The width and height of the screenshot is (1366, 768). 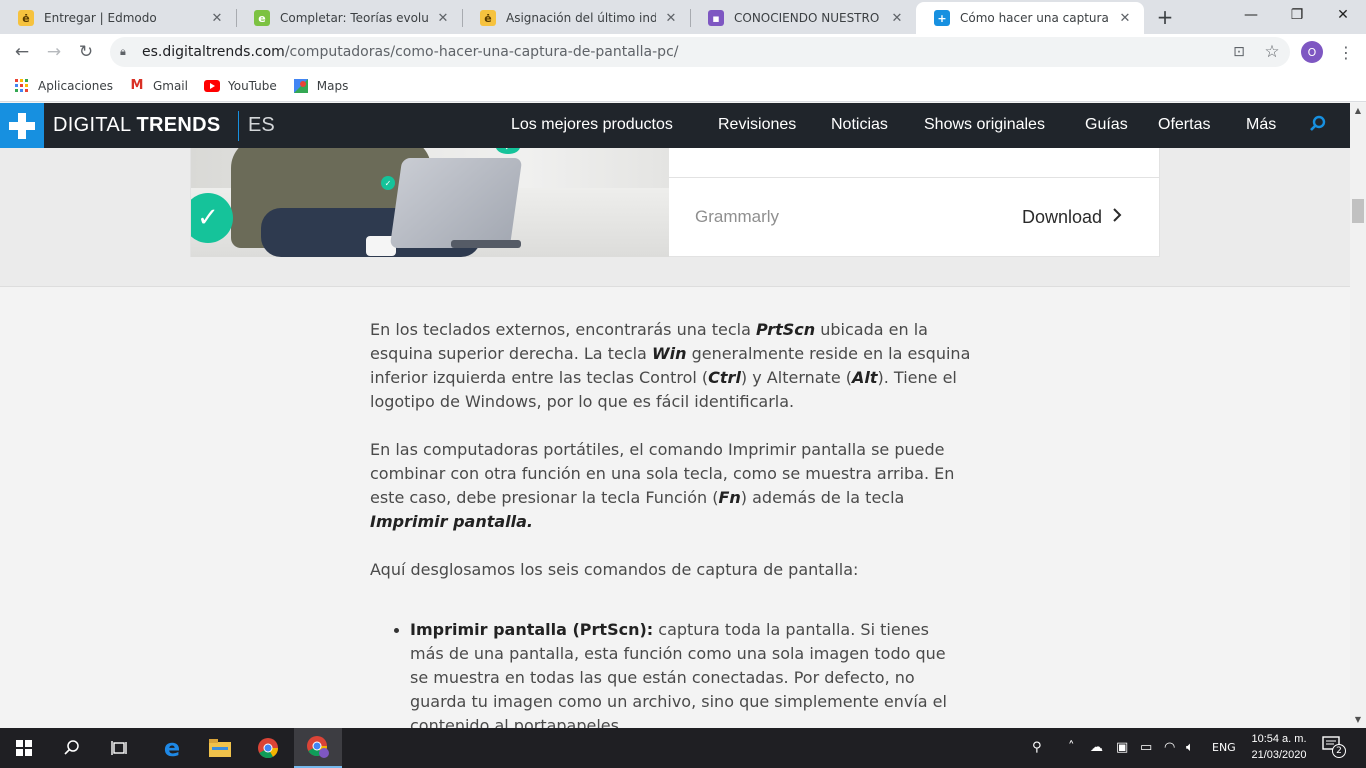 What do you see at coordinates (63, 86) in the screenshot?
I see `bookmark-apps: Aplicaciones` at bounding box center [63, 86].